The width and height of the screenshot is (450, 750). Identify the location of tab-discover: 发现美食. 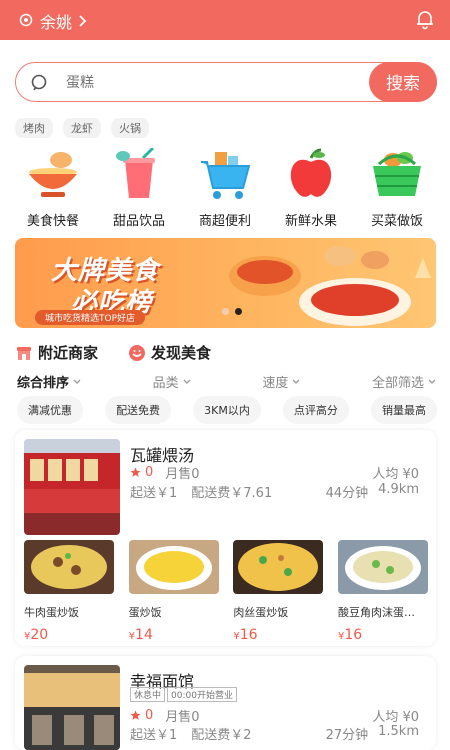
(169, 352).